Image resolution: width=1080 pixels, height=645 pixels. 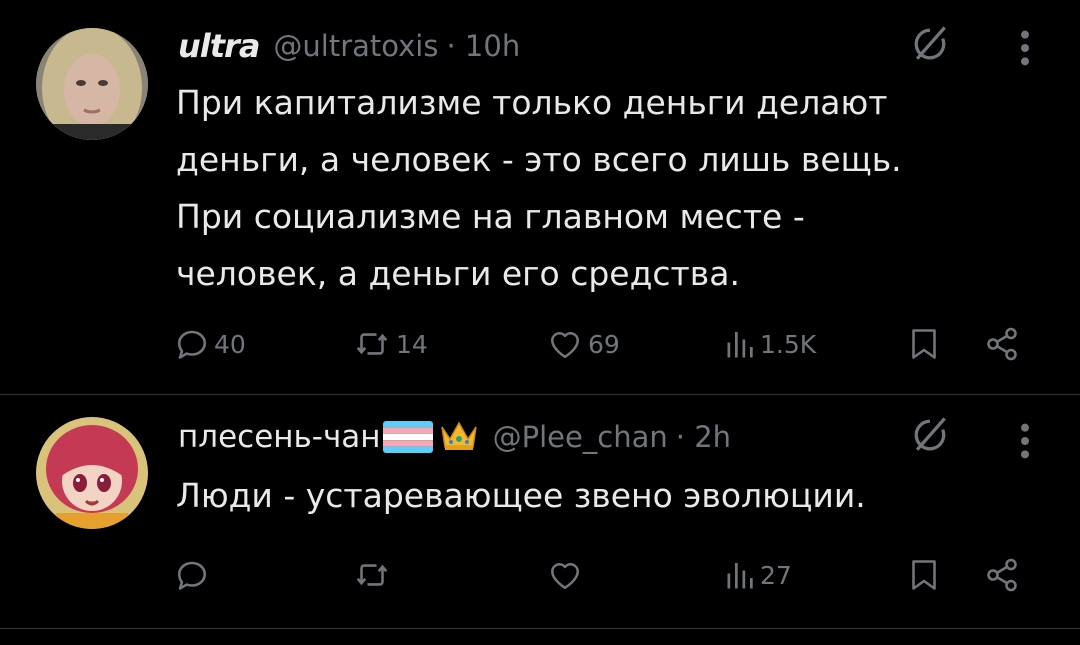 I want to click on tweet-actions: 27, so click(x=540, y=577).